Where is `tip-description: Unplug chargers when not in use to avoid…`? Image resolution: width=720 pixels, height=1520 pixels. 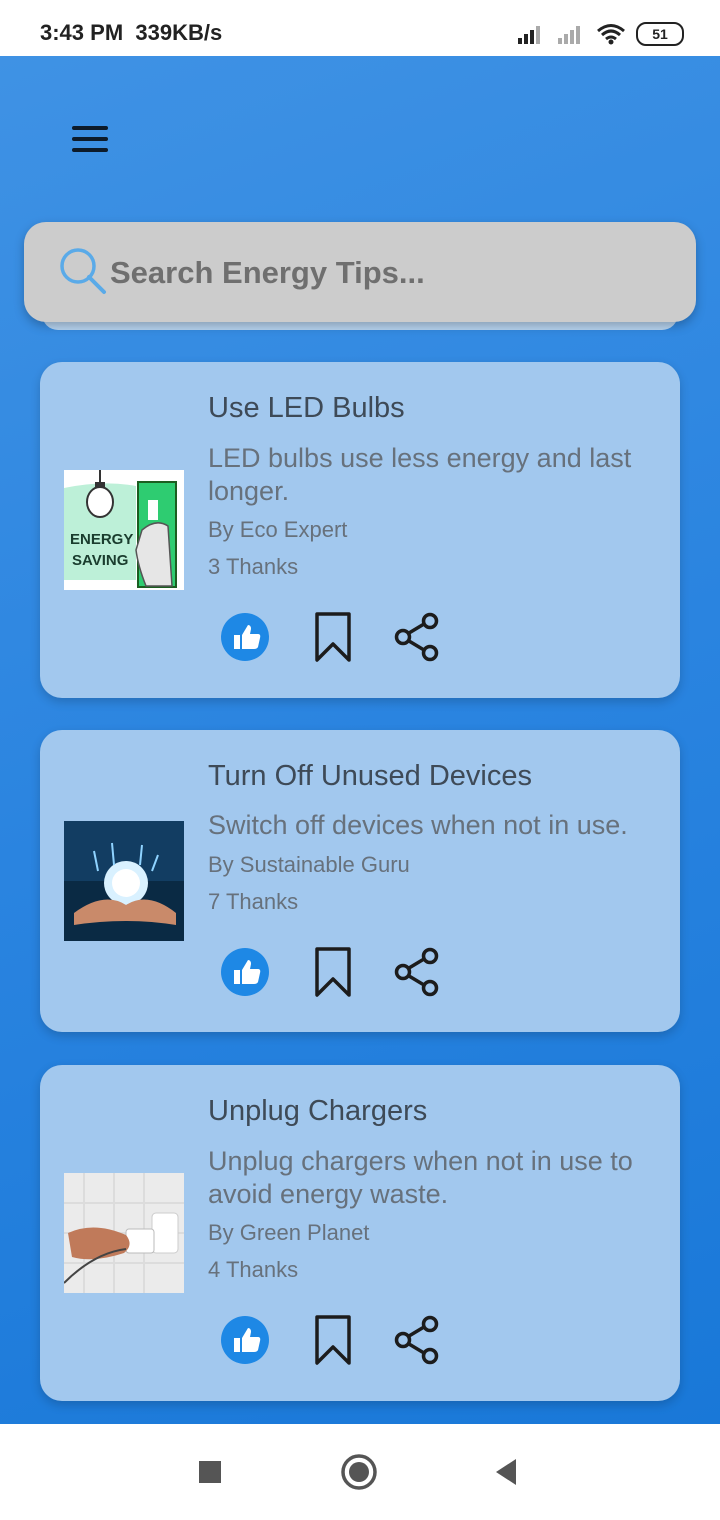 tip-description: Unplug chargers when not in use to avoid… is located at coordinates (420, 1177).